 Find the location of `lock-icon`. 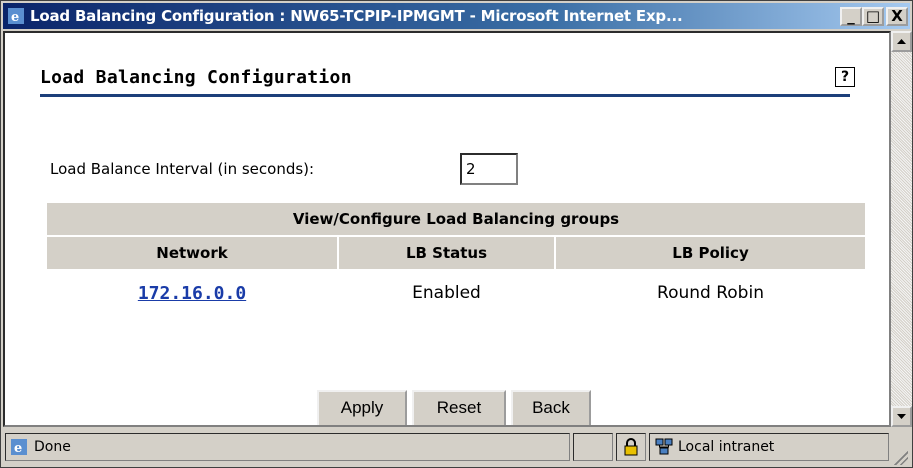

lock-icon is located at coordinates (631, 447).